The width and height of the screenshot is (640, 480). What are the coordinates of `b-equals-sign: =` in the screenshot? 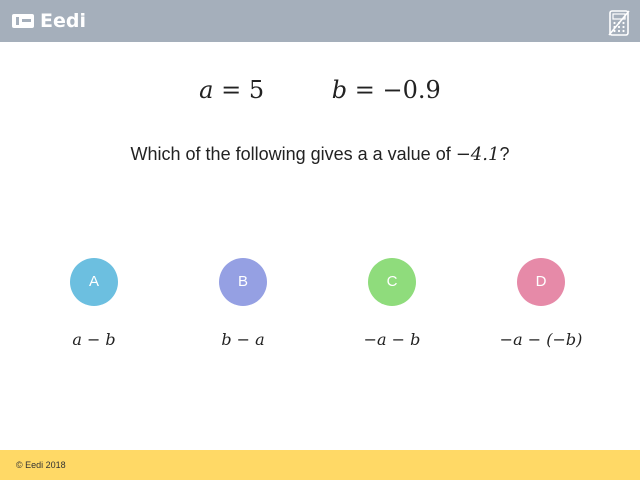 It's located at (364, 90).